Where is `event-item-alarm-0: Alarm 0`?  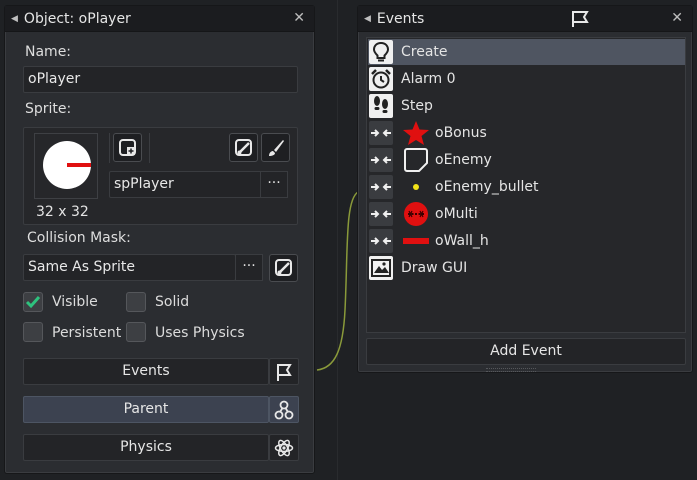
event-item-alarm-0: Alarm 0 is located at coordinates (526, 79).